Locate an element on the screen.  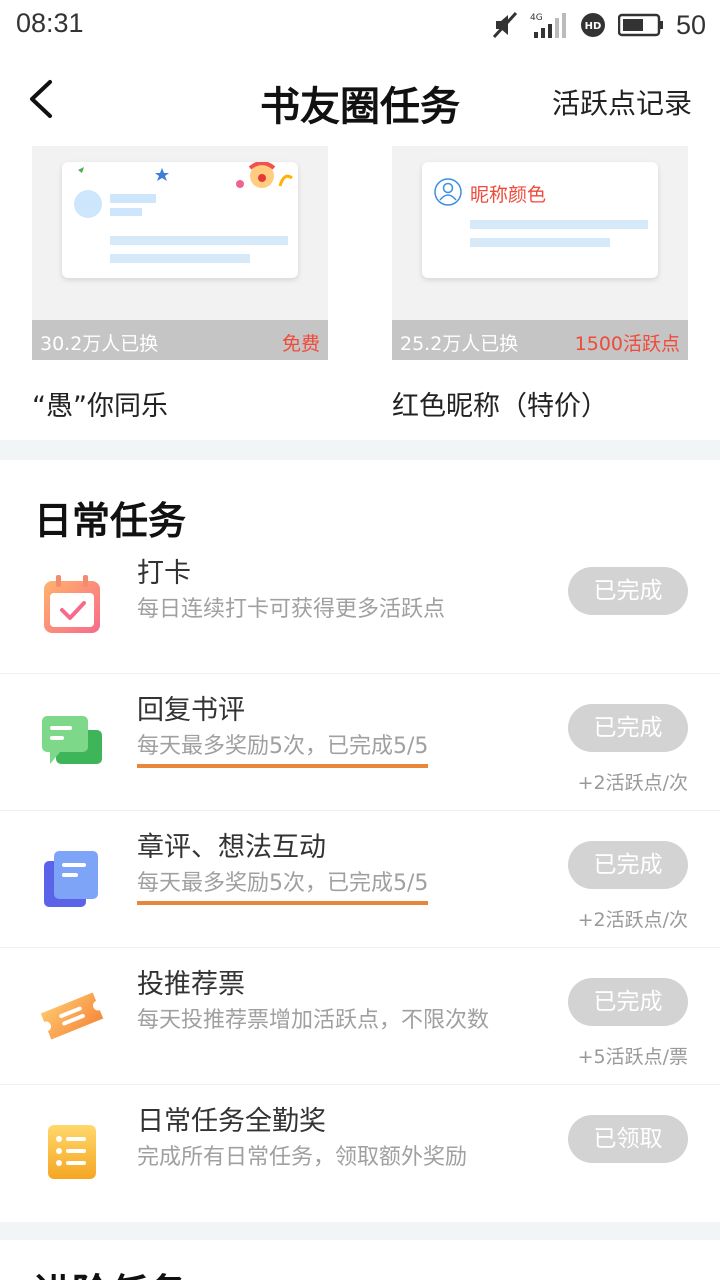
promo-name: 红色昵称（特价） is located at coordinates (500, 406).